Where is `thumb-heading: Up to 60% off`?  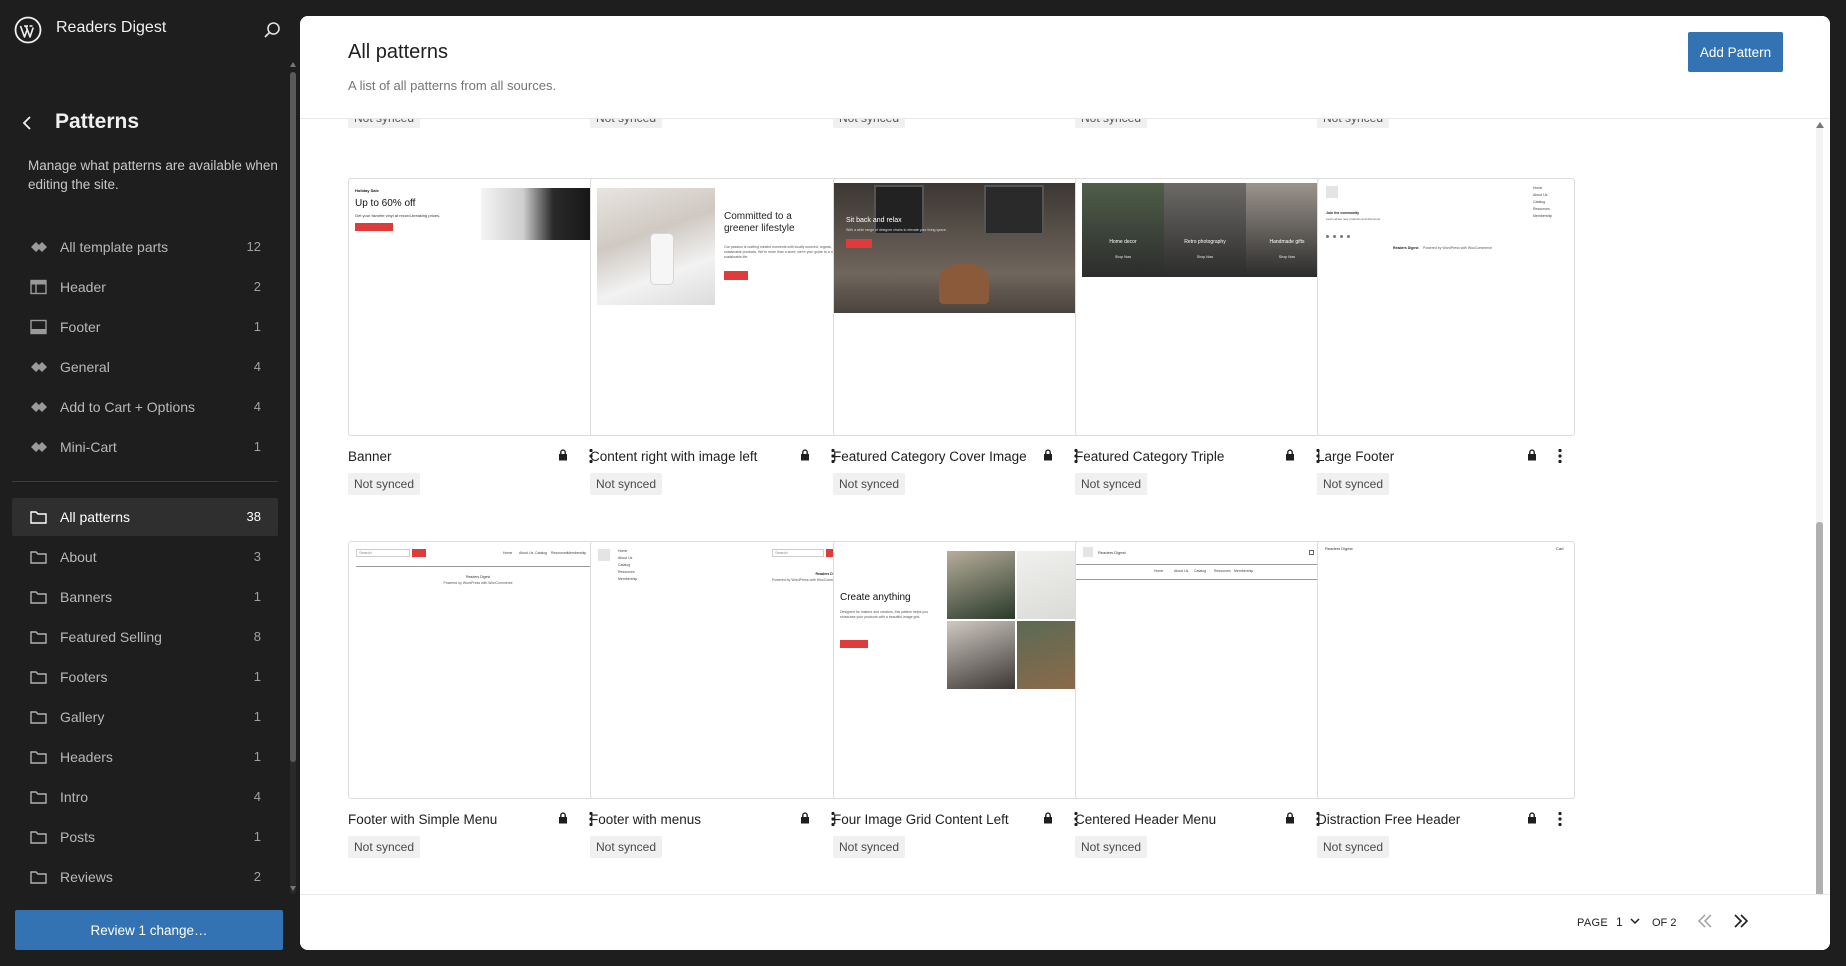 thumb-heading: Up to 60% off is located at coordinates (385, 203).